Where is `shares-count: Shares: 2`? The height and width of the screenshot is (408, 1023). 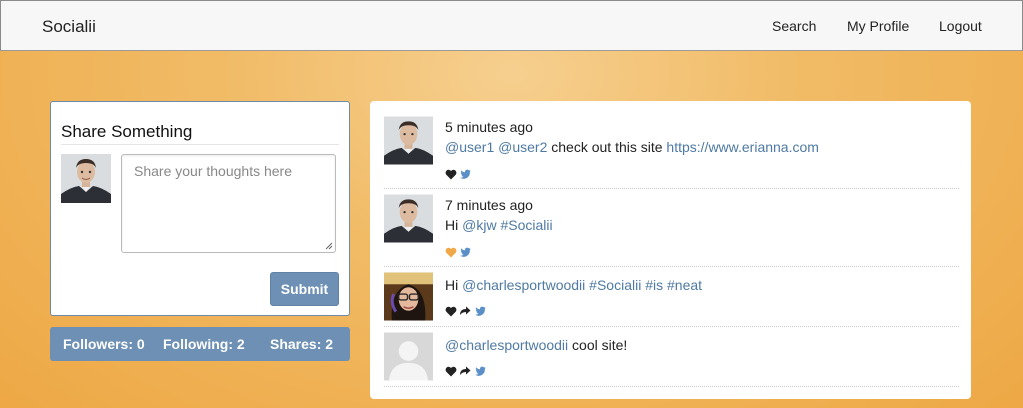 shares-count: Shares: 2 is located at coordinates (301, 344).